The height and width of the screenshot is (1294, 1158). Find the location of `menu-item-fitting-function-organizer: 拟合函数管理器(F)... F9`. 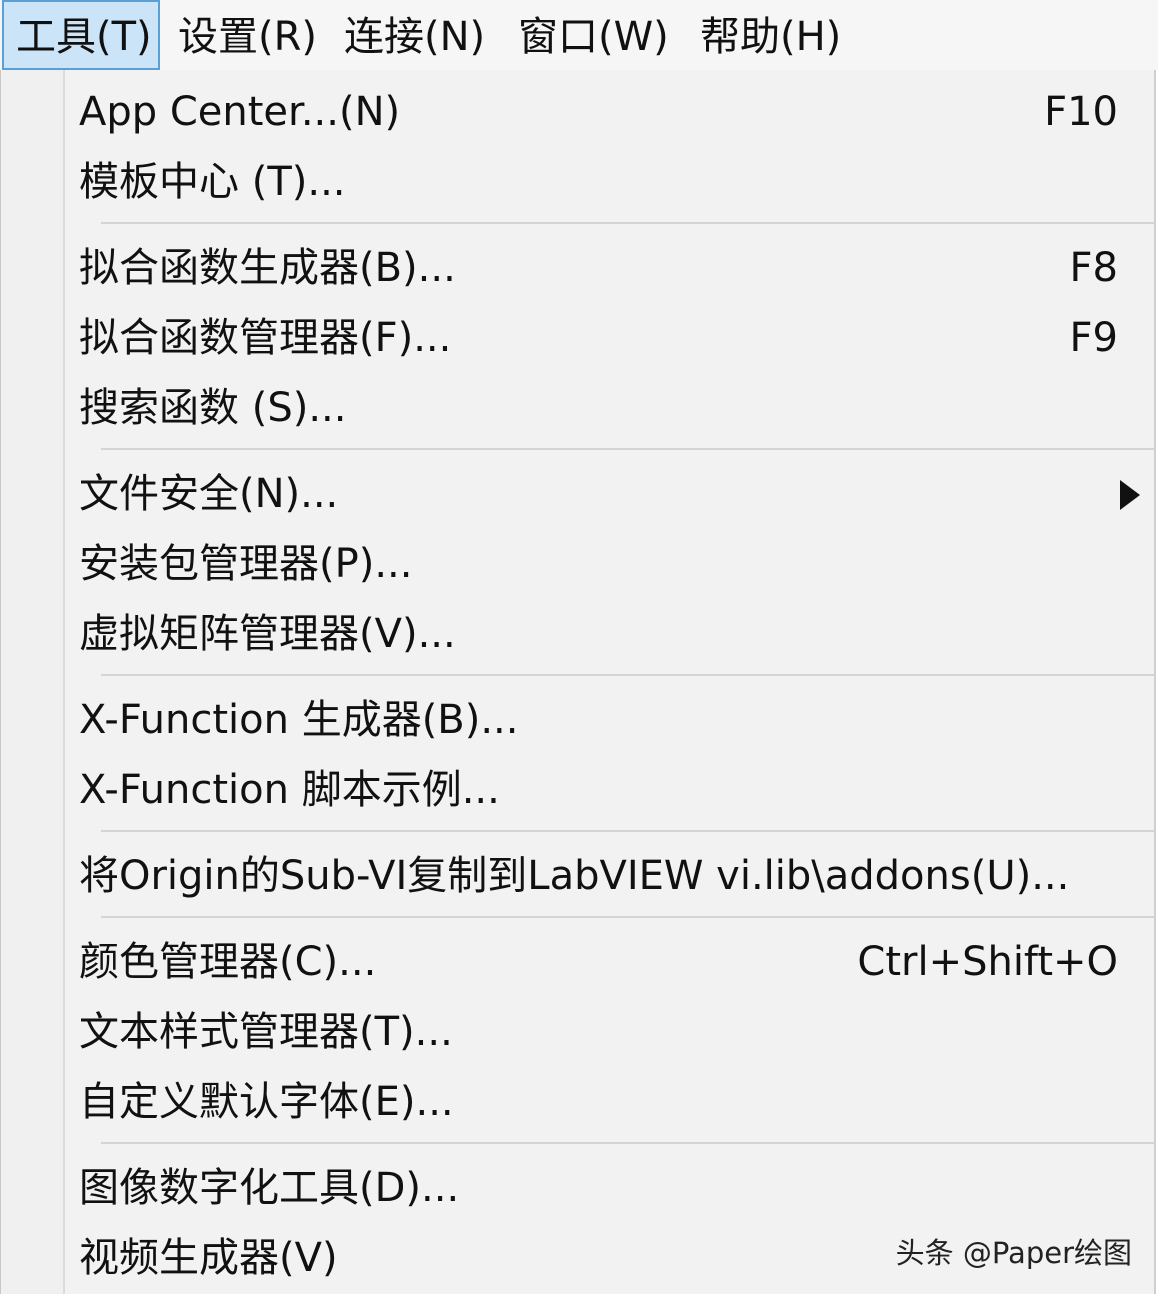

menu-item-fitting-function-organizer: 拟合函数管理器(F)... F9 is located at coordinates (598, 338).